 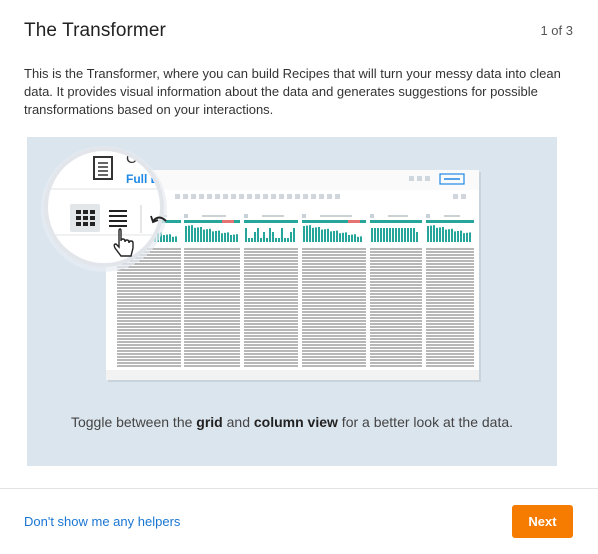 I want to click on caption-text: and, so click(x=238, y=422).